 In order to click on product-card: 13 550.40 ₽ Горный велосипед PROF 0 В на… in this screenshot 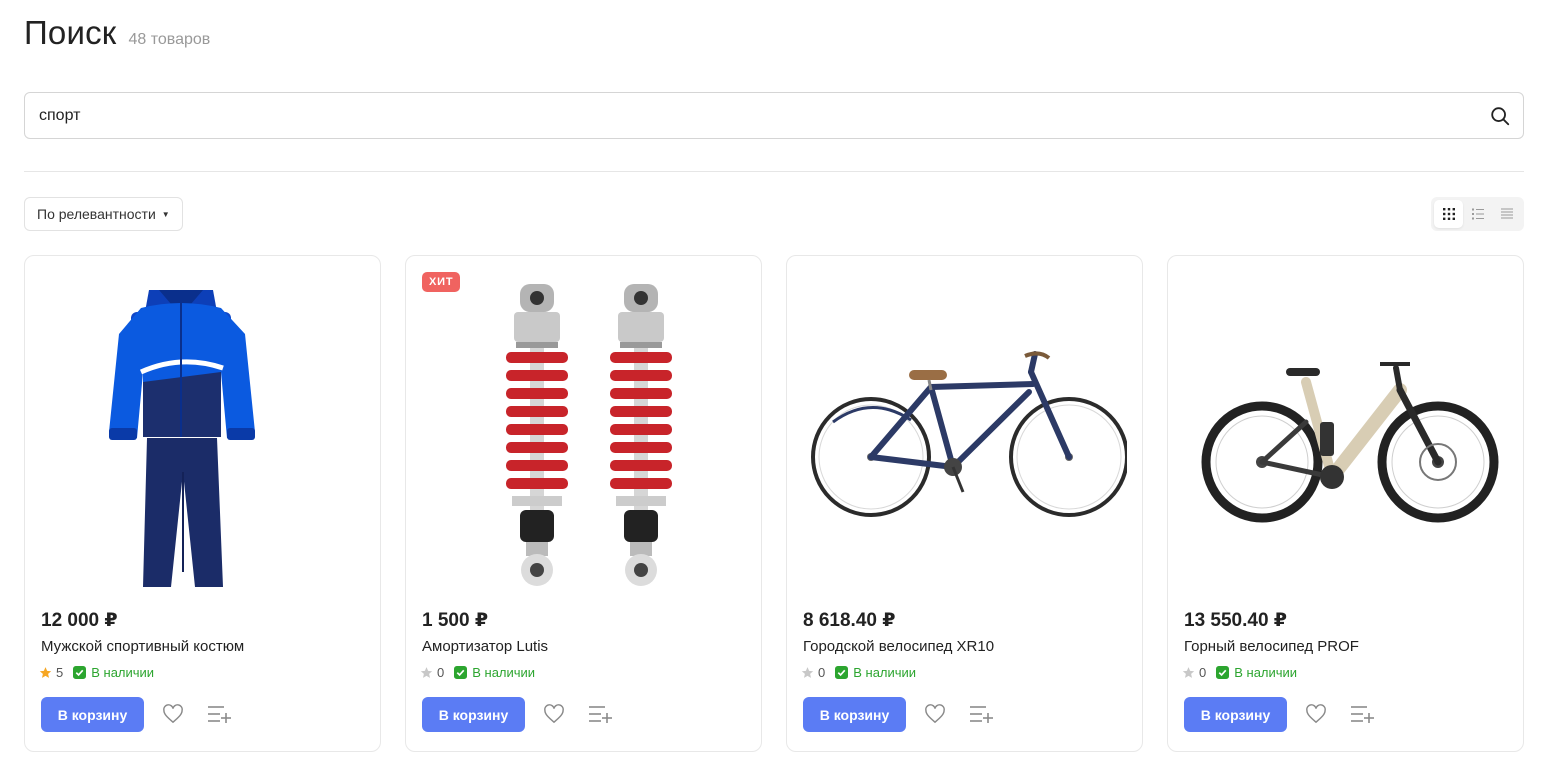, I will do `click(1345, 503)`.